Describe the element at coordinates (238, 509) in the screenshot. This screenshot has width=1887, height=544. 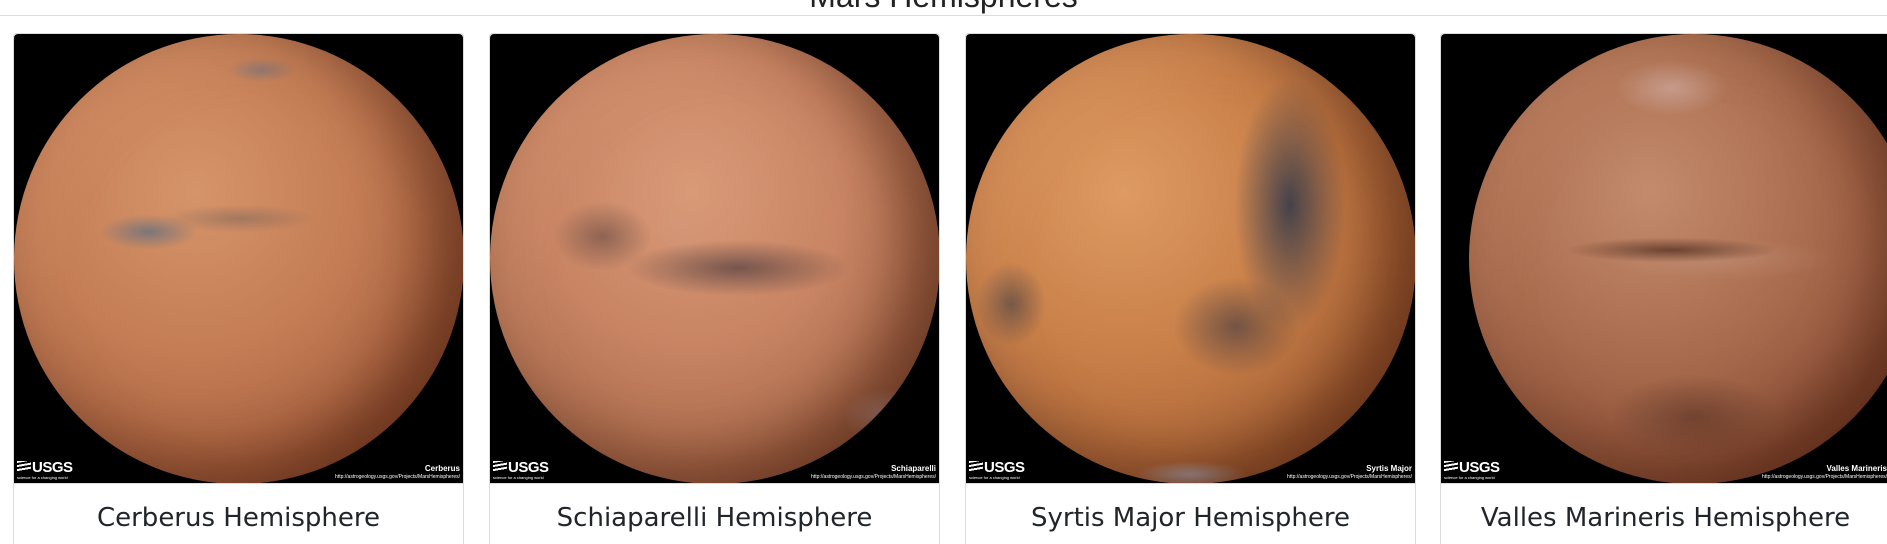
I see `hemisphere-title: Cerberus Hemisphere` at that location.